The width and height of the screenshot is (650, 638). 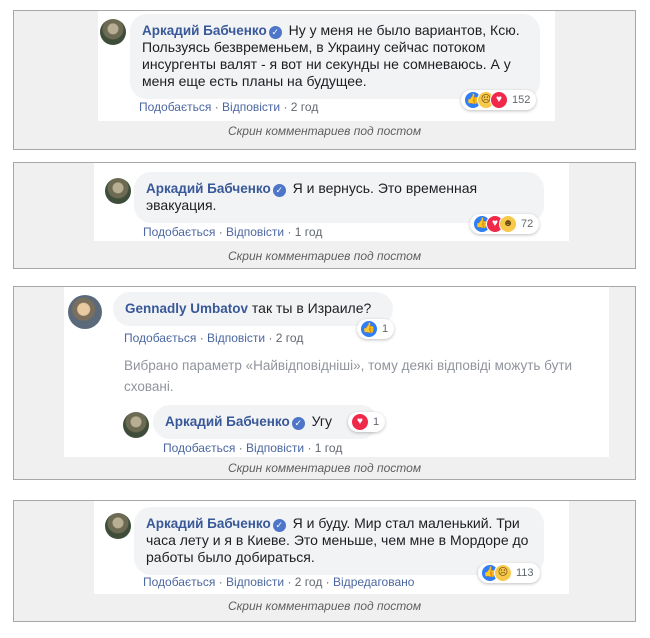 What do you see at coordinates (369, 329) in the screenshot?
I see `like-icon: 👍` at bounding box center [369, 329].